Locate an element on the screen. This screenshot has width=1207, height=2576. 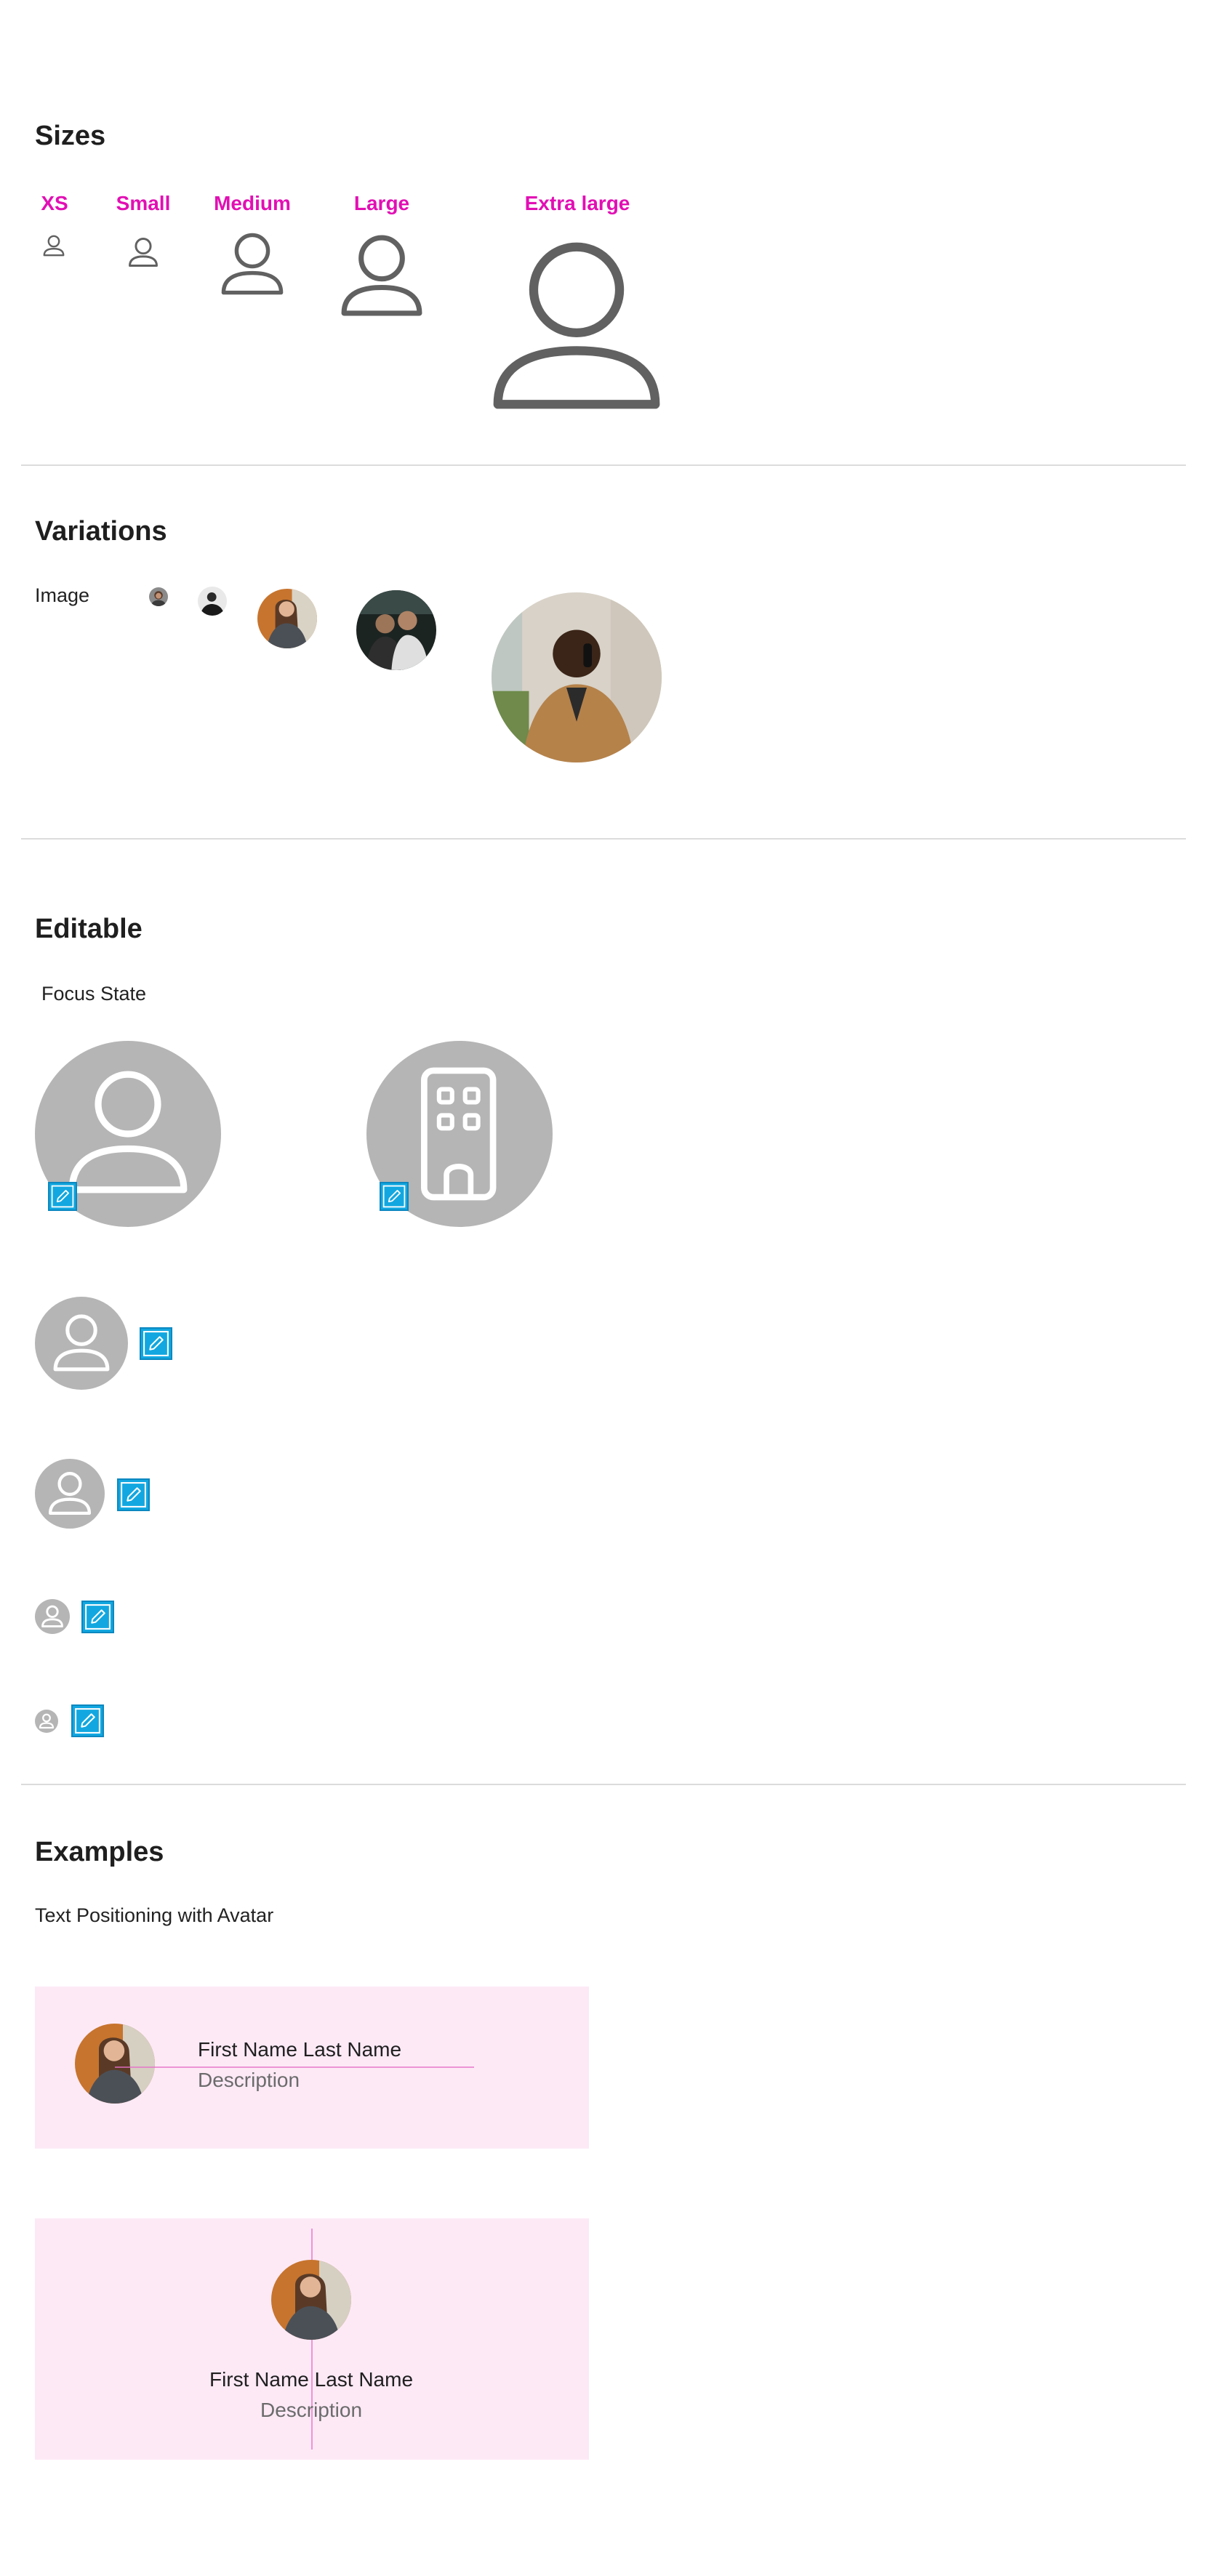
variations-heading: Variations is located at coordinates (101, 531).